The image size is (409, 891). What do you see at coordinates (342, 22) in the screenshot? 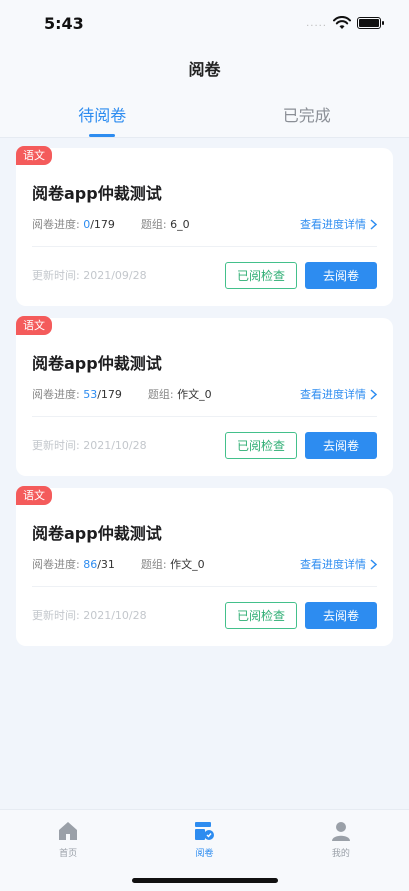
I see `wifi-icon` at bounding box center [342, 22].